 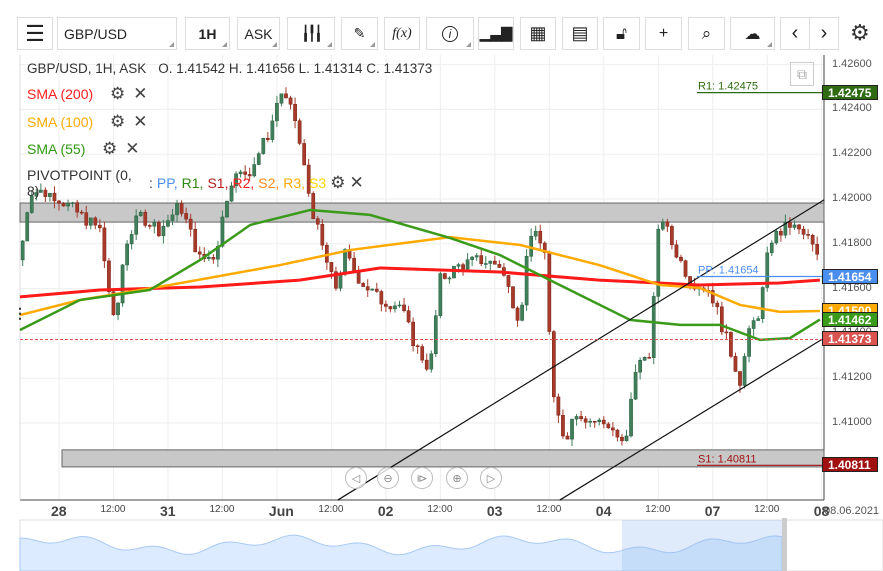 I want to click on pivot-s1: S1,, so click(x=218, y=183).